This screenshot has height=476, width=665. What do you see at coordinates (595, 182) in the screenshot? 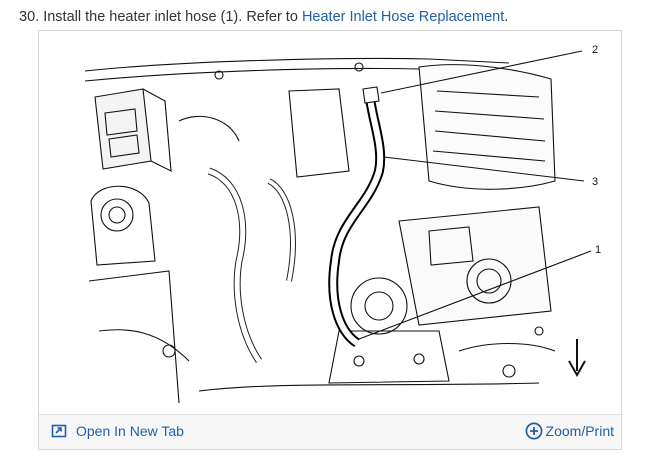
I see `callout-3: 3` at bounding box center [595, 182].